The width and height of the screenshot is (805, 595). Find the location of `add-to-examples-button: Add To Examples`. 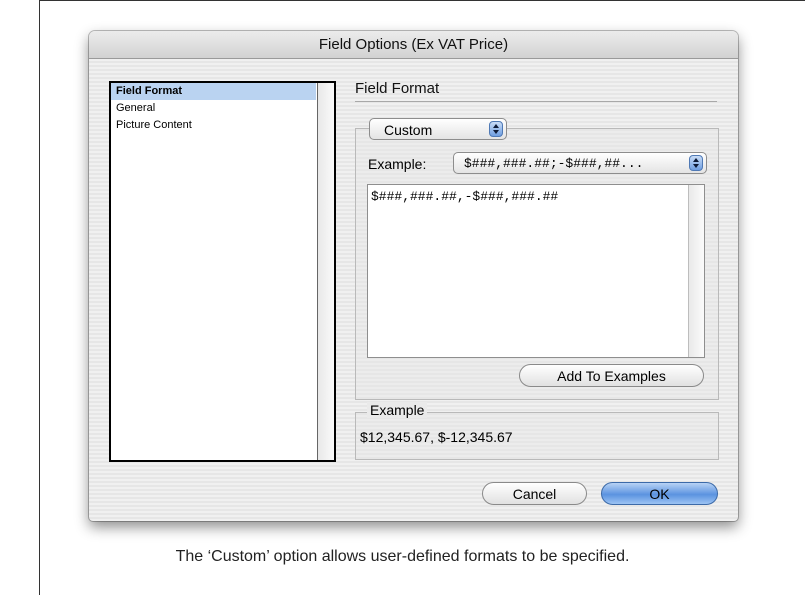

add-to-examples-button: Add To Examples is located at coordinates (611, 375).